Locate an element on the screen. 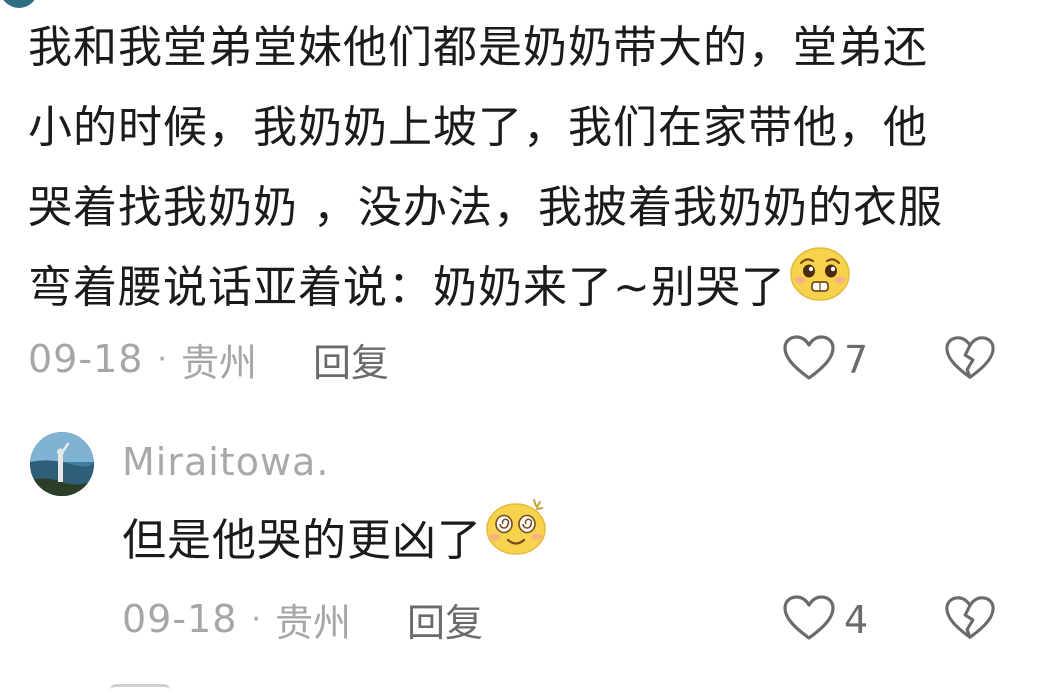 The height and width of the screenshot is (693, 1057). like-button: 4 is located at coordinates (825, 620).